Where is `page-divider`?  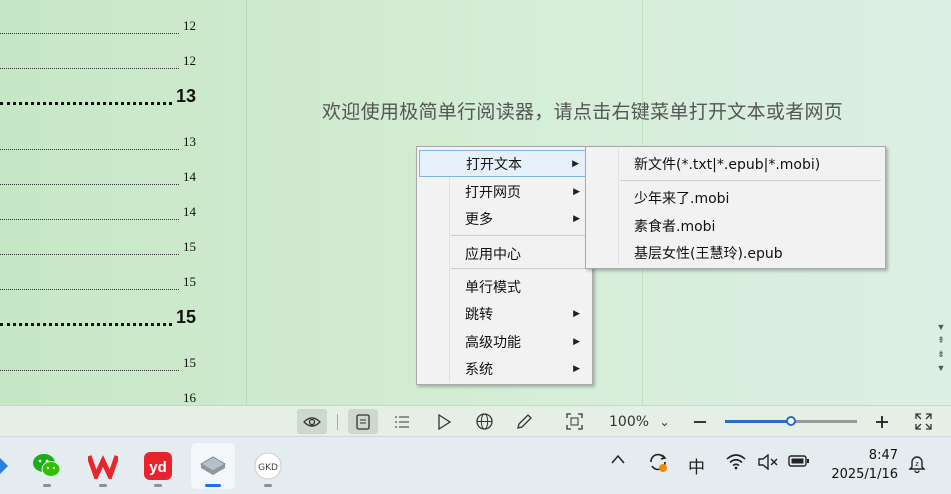 page-divider is located at coordinates (246, 202).